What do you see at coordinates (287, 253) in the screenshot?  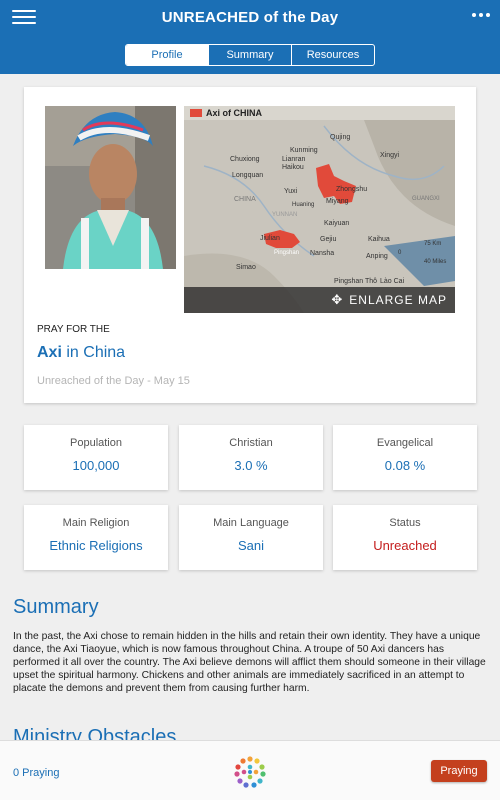 I see `map-label-pingshan: Pingshan` at bounding box center [287, 253].